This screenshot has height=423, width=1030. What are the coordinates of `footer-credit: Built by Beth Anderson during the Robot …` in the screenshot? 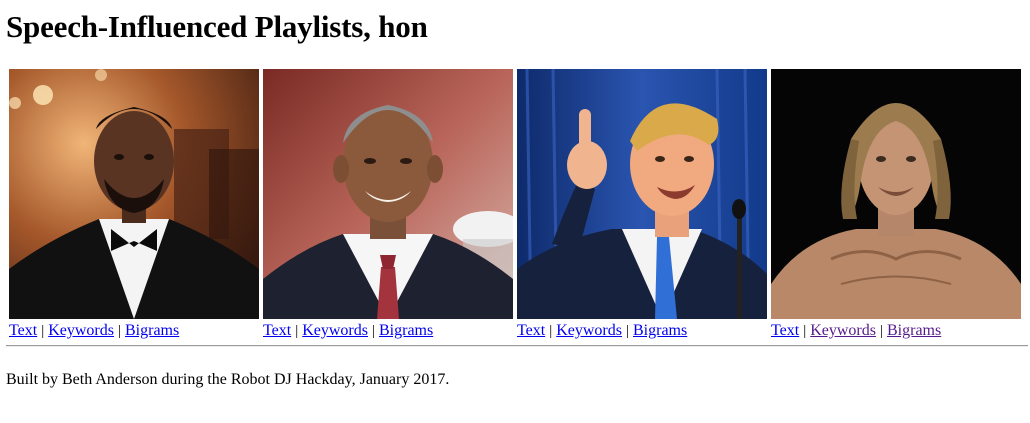 It's located at (228, 379).